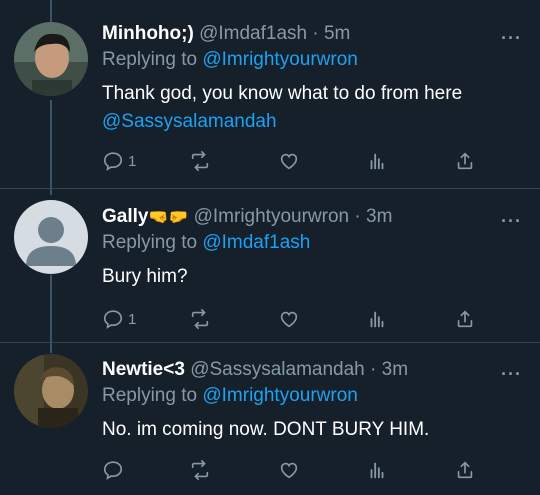 The height and width of the screenshot is (495, 540). I want to click on tweet-header: Minhoho;) @Imdaf1ash · 5m, so click(226, 34).